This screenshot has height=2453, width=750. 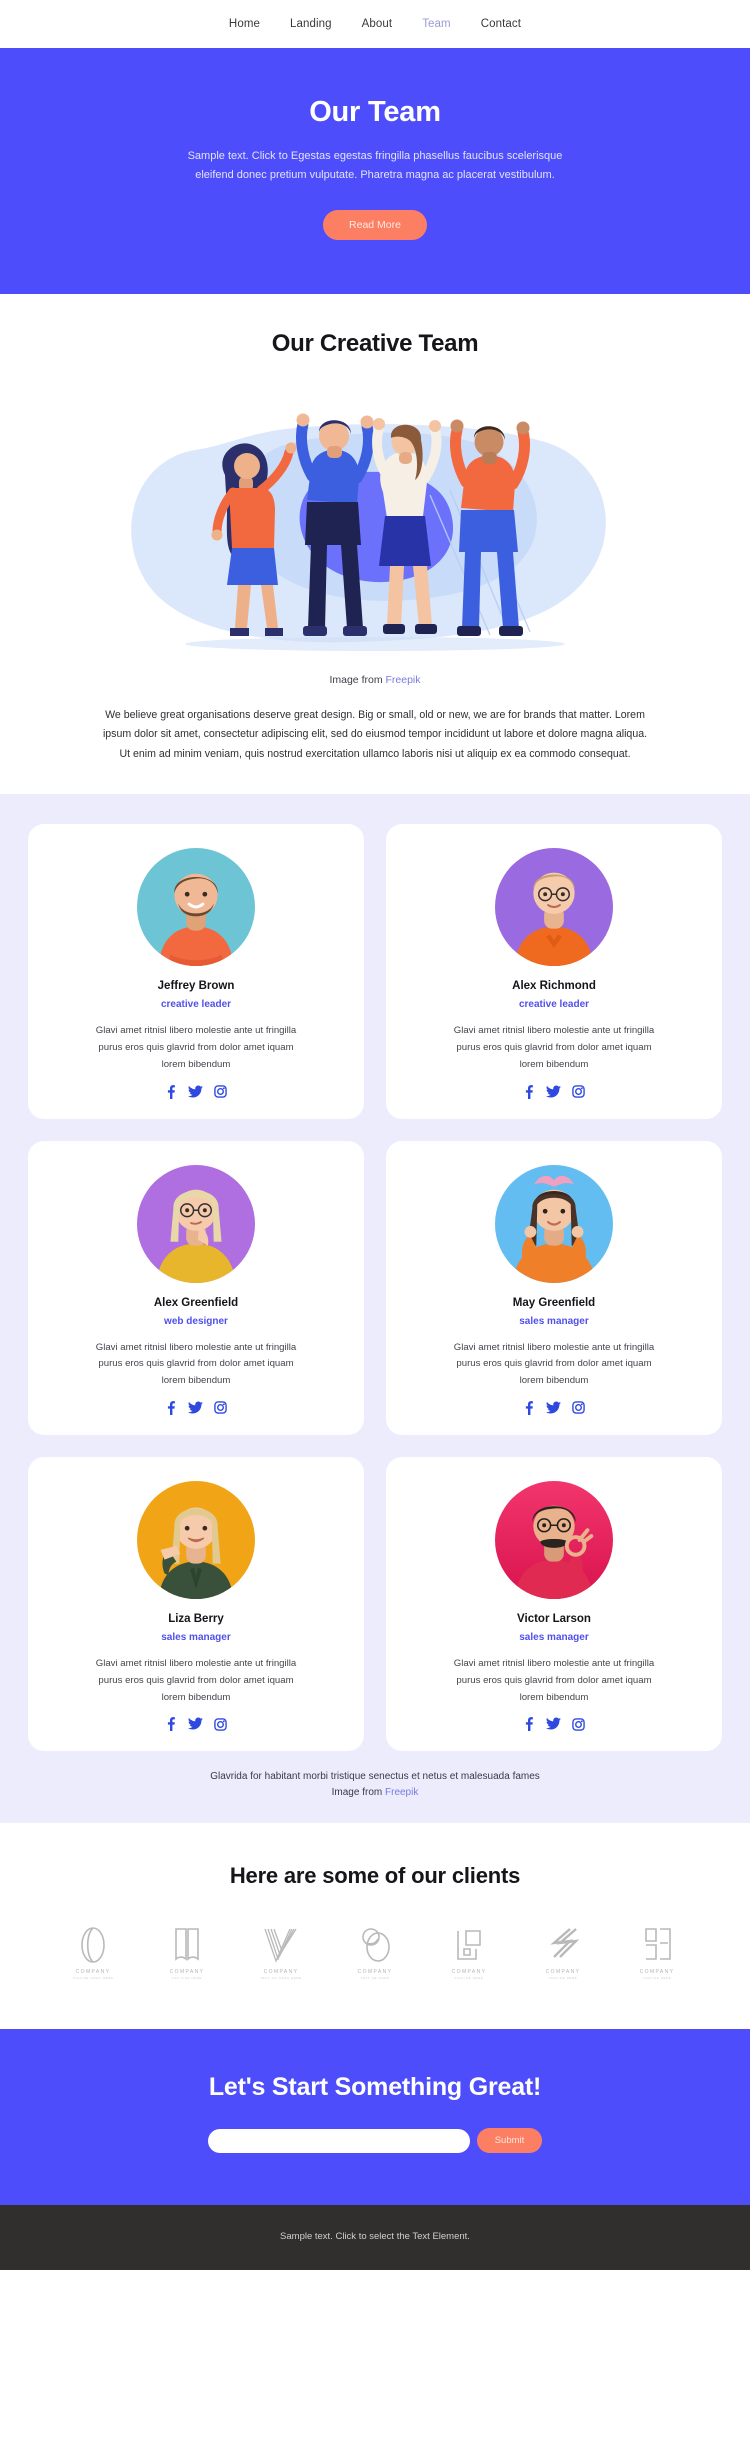 What do you see at coordinates (374, 1978) in the screenshot?
I see `svg-text: TEXT HE GOES` at bounding box center [374, 1978].